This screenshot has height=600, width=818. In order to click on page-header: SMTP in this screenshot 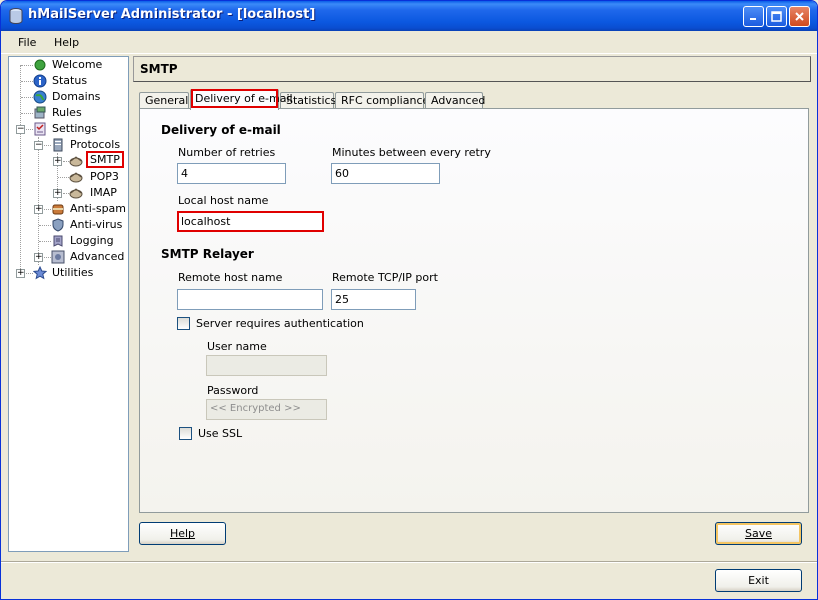, I will do `click(472, 69)`.